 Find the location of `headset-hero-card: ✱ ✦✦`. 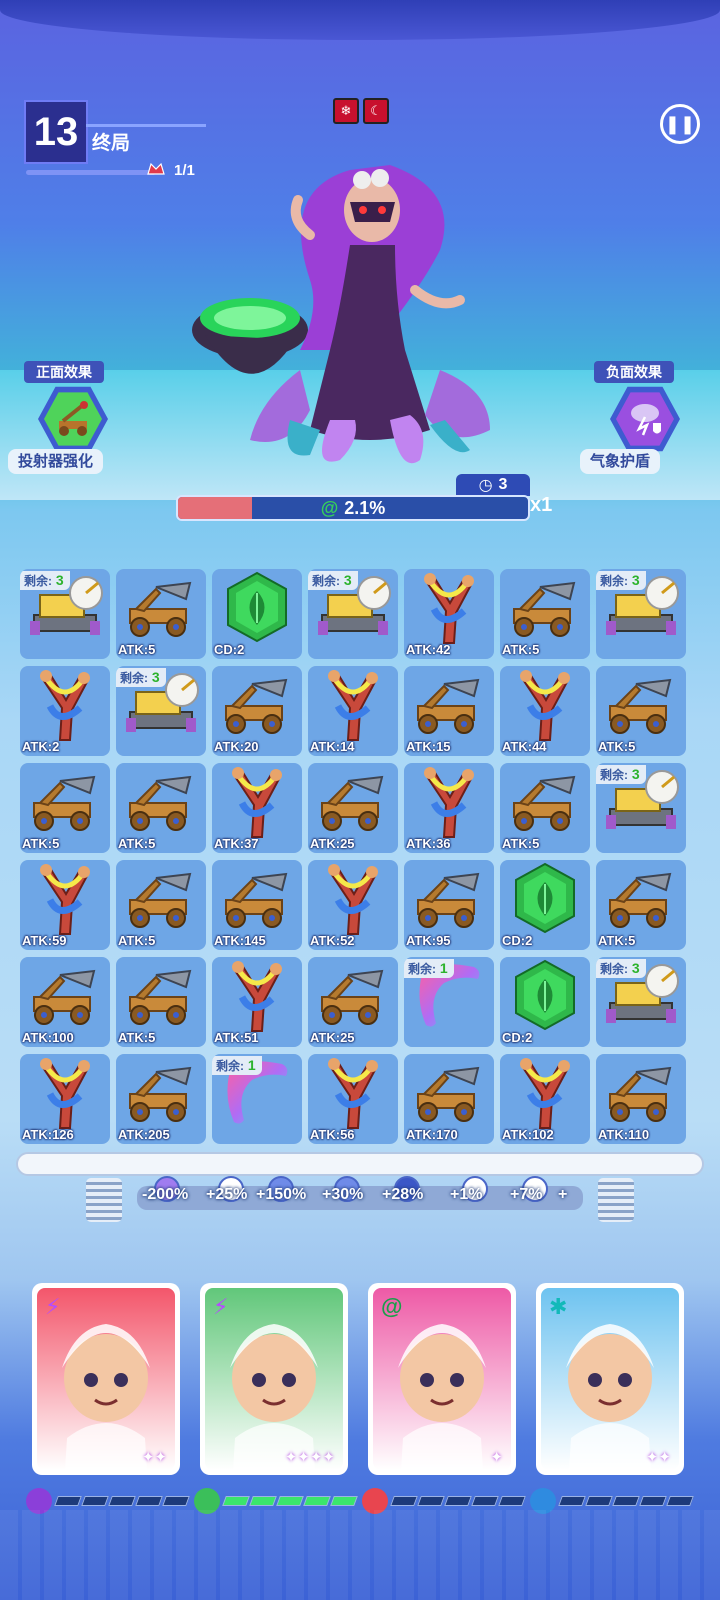

headset-hero-card: ✱ ✦✦ is located at coordinates (610, 1379).